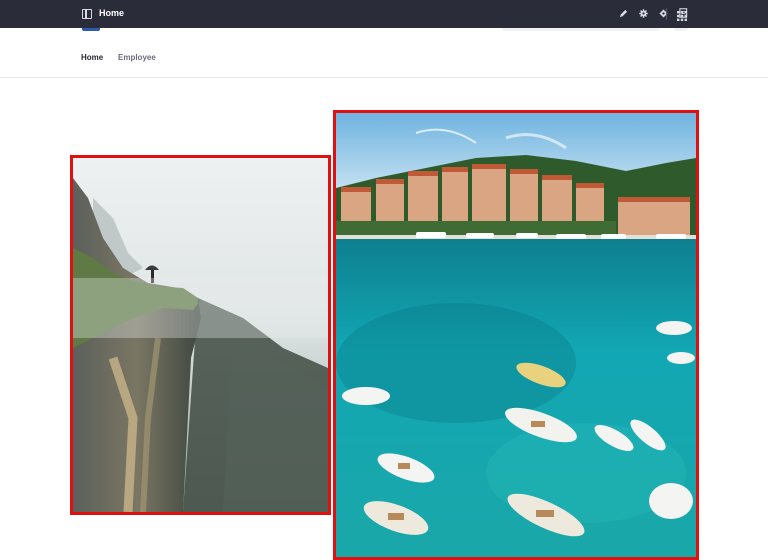 This screenshot has width=768, height=560. What do you see at coordinates (643, 13) in the screenshot?
I see `gear-icon` at bounding box center [643, 13].